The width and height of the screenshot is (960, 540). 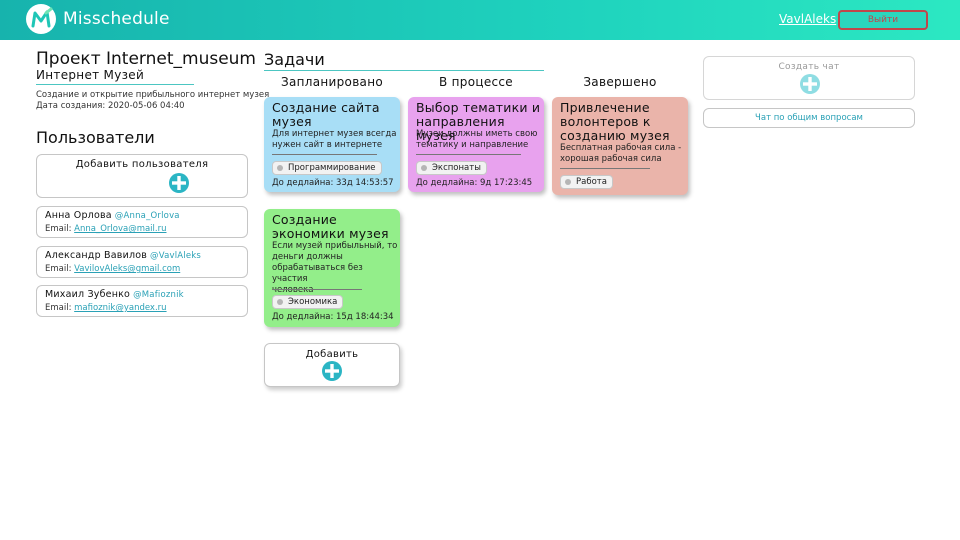 I want to click on user-name: Михаил Зубенко, so click(x=88, y=294).